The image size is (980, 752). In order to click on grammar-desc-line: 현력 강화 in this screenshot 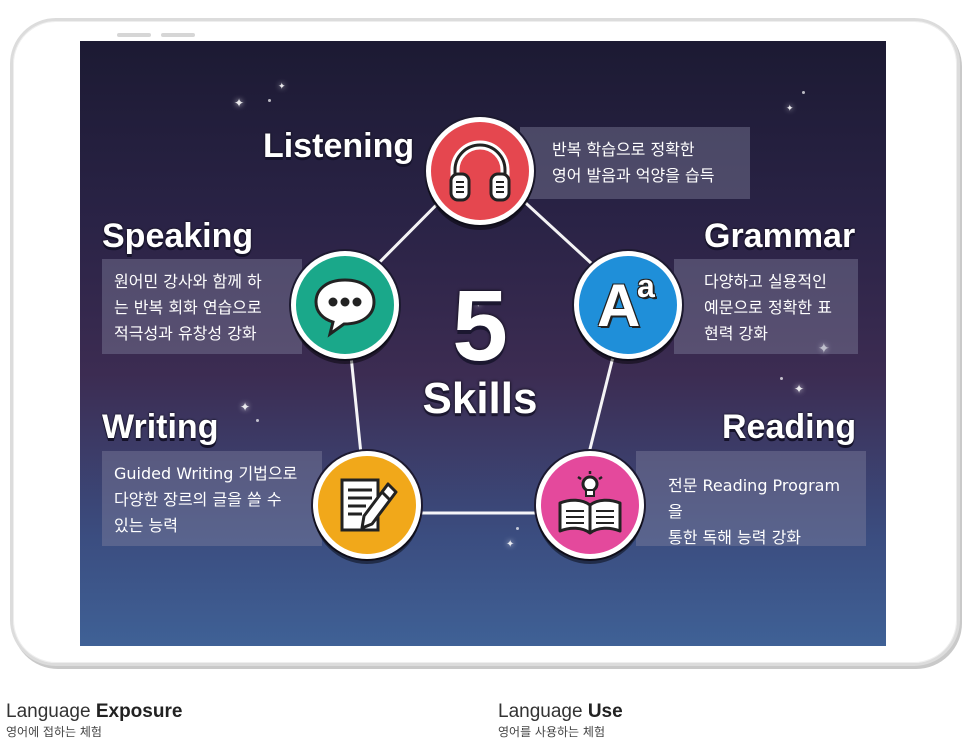, I will do `click(736, 333)`.